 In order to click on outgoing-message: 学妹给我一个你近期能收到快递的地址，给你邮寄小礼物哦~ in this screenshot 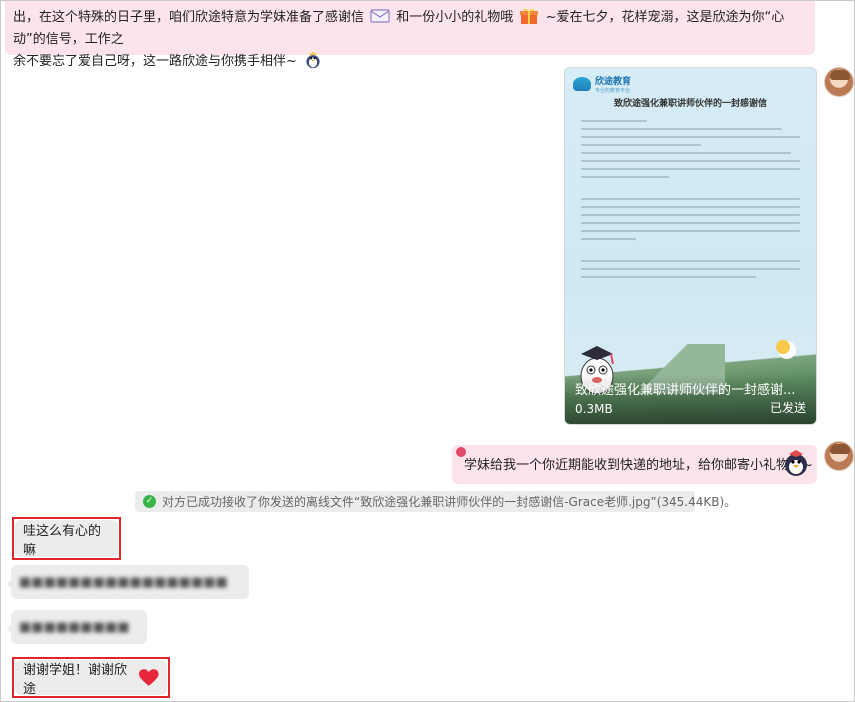, I will do `click(634, 464)`.